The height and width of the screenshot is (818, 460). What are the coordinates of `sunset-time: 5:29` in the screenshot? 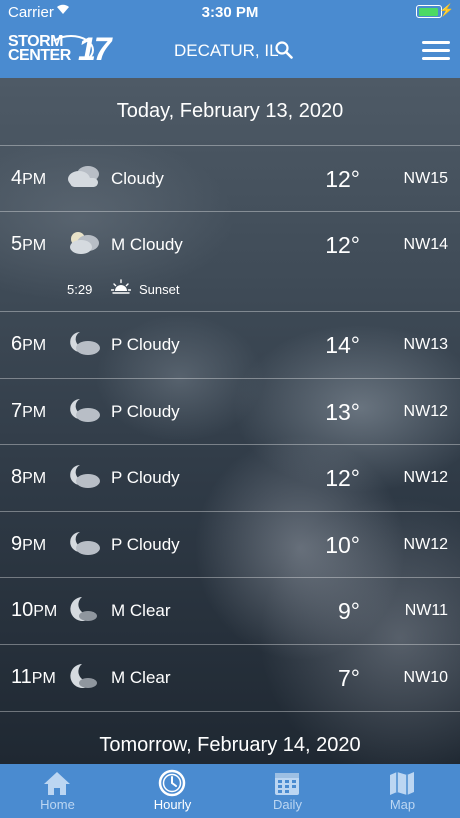 It's located at (80, 289).